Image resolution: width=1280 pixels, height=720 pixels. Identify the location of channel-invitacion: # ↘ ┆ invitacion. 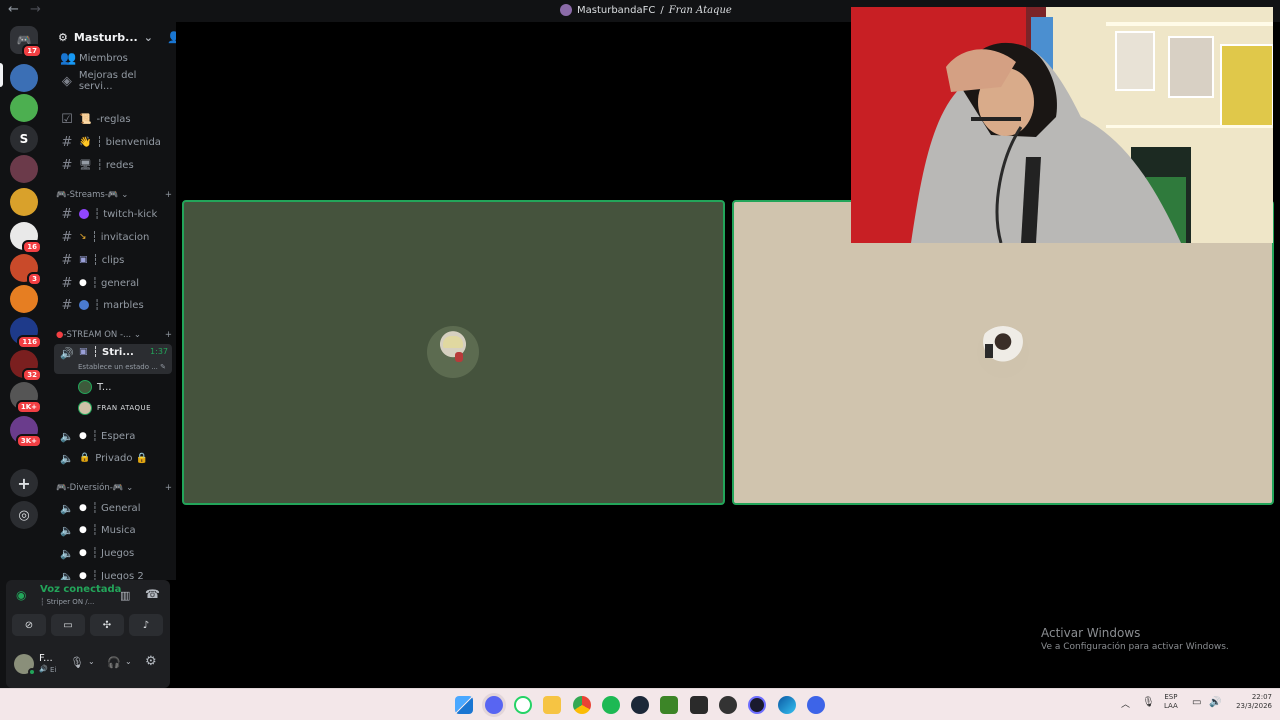
(113, 237).